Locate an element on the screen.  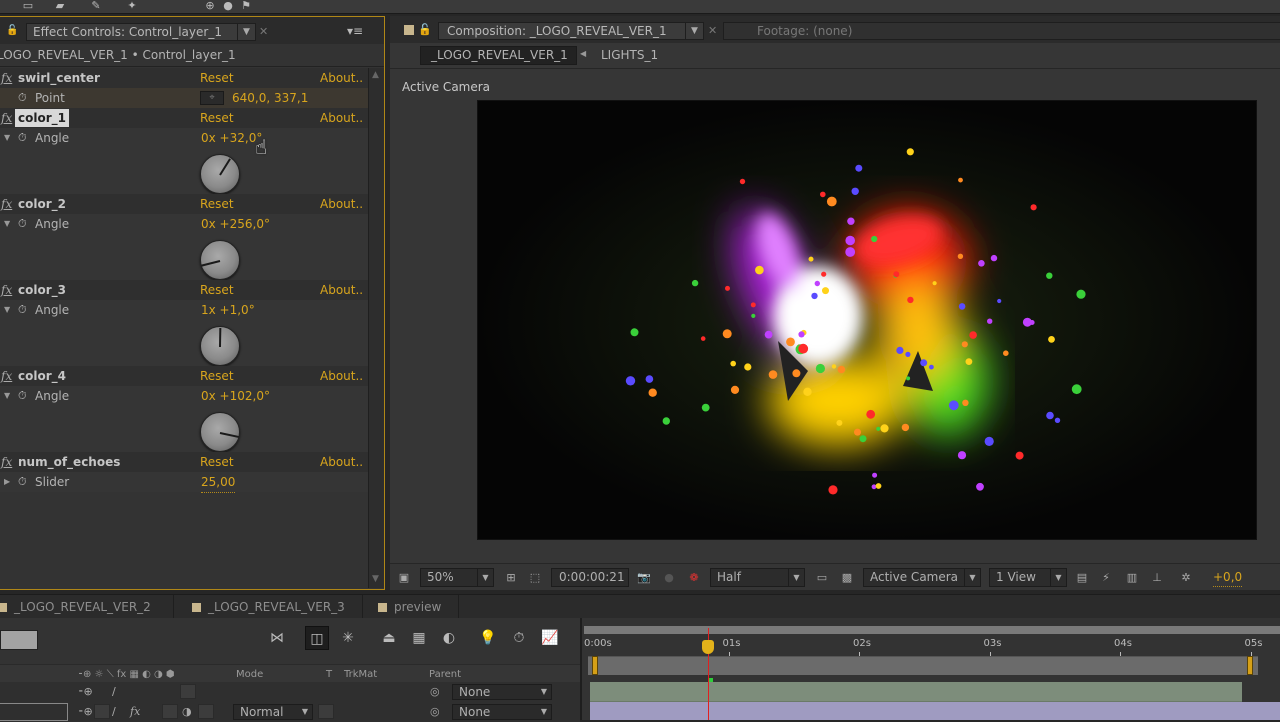
show-snapshot-icon: ● is located at coordinates (669, 577).